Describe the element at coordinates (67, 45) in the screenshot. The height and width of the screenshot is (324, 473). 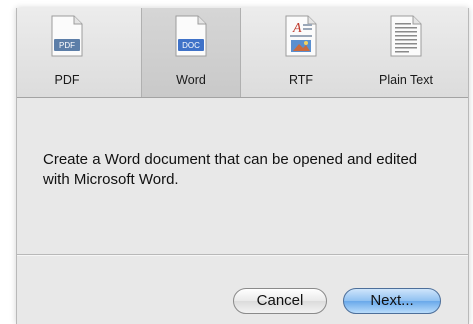
I see `pdf-badge-text: PDF` at that location.